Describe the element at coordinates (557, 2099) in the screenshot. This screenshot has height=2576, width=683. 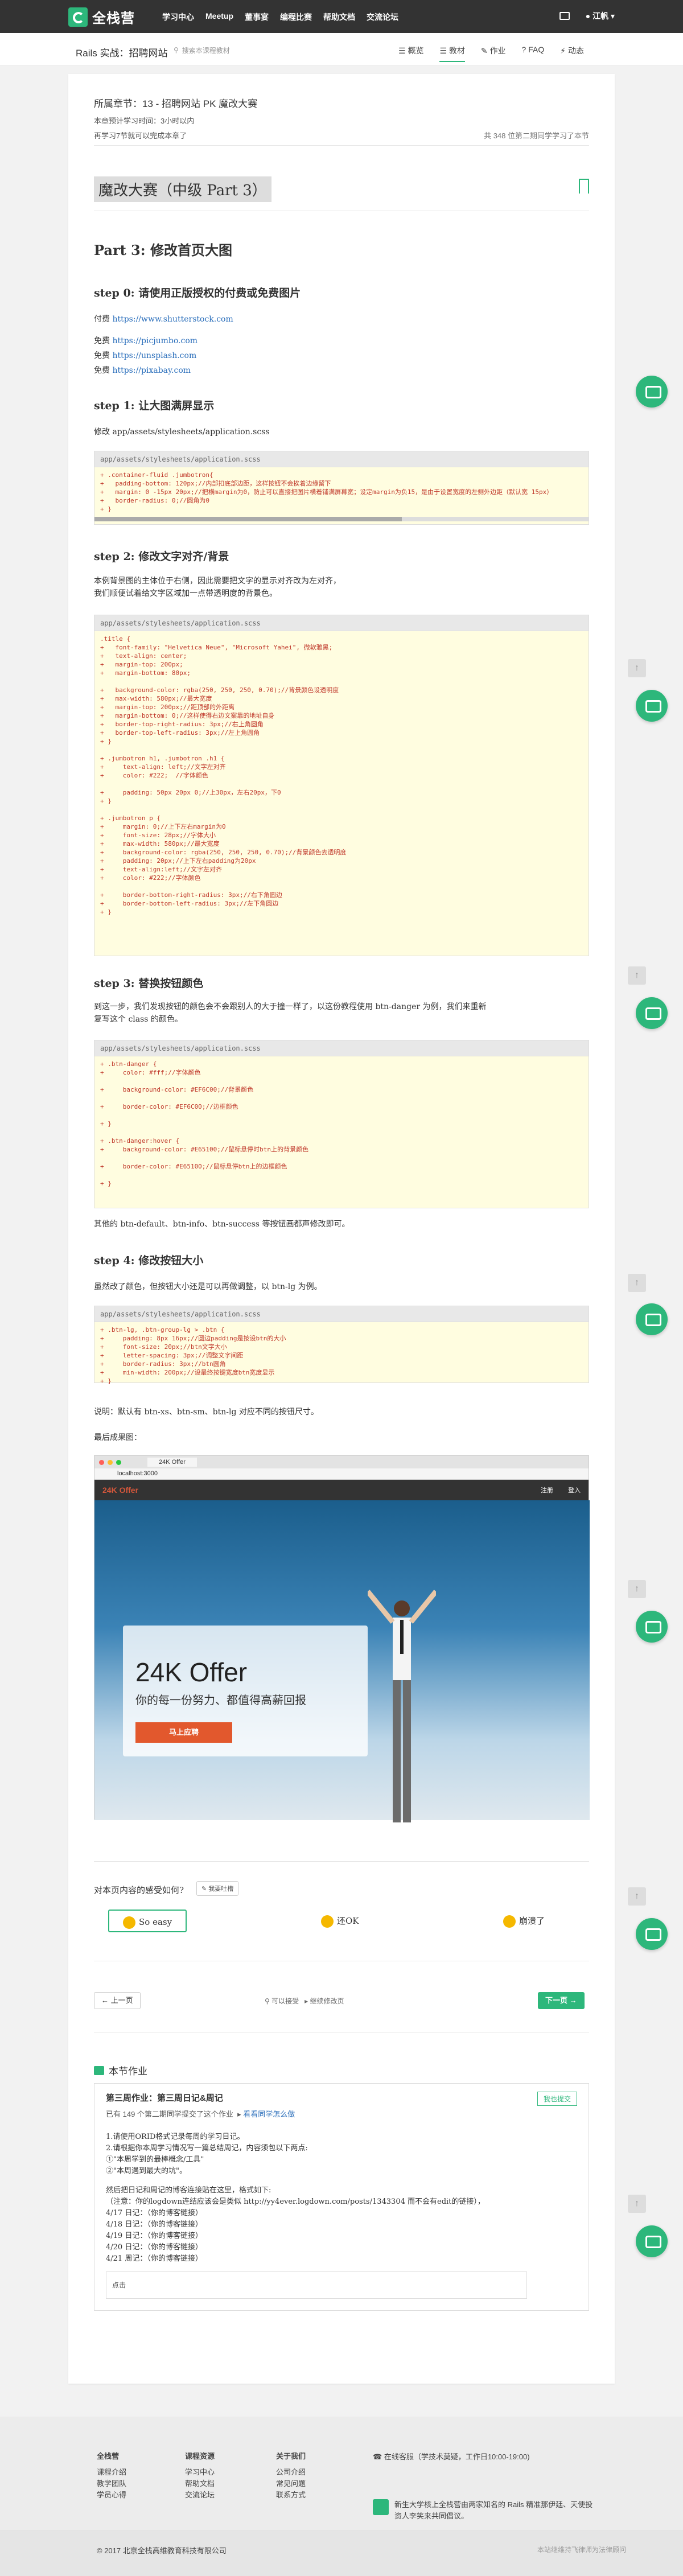
I see `submit-homework-button: 我也提交` at that location.